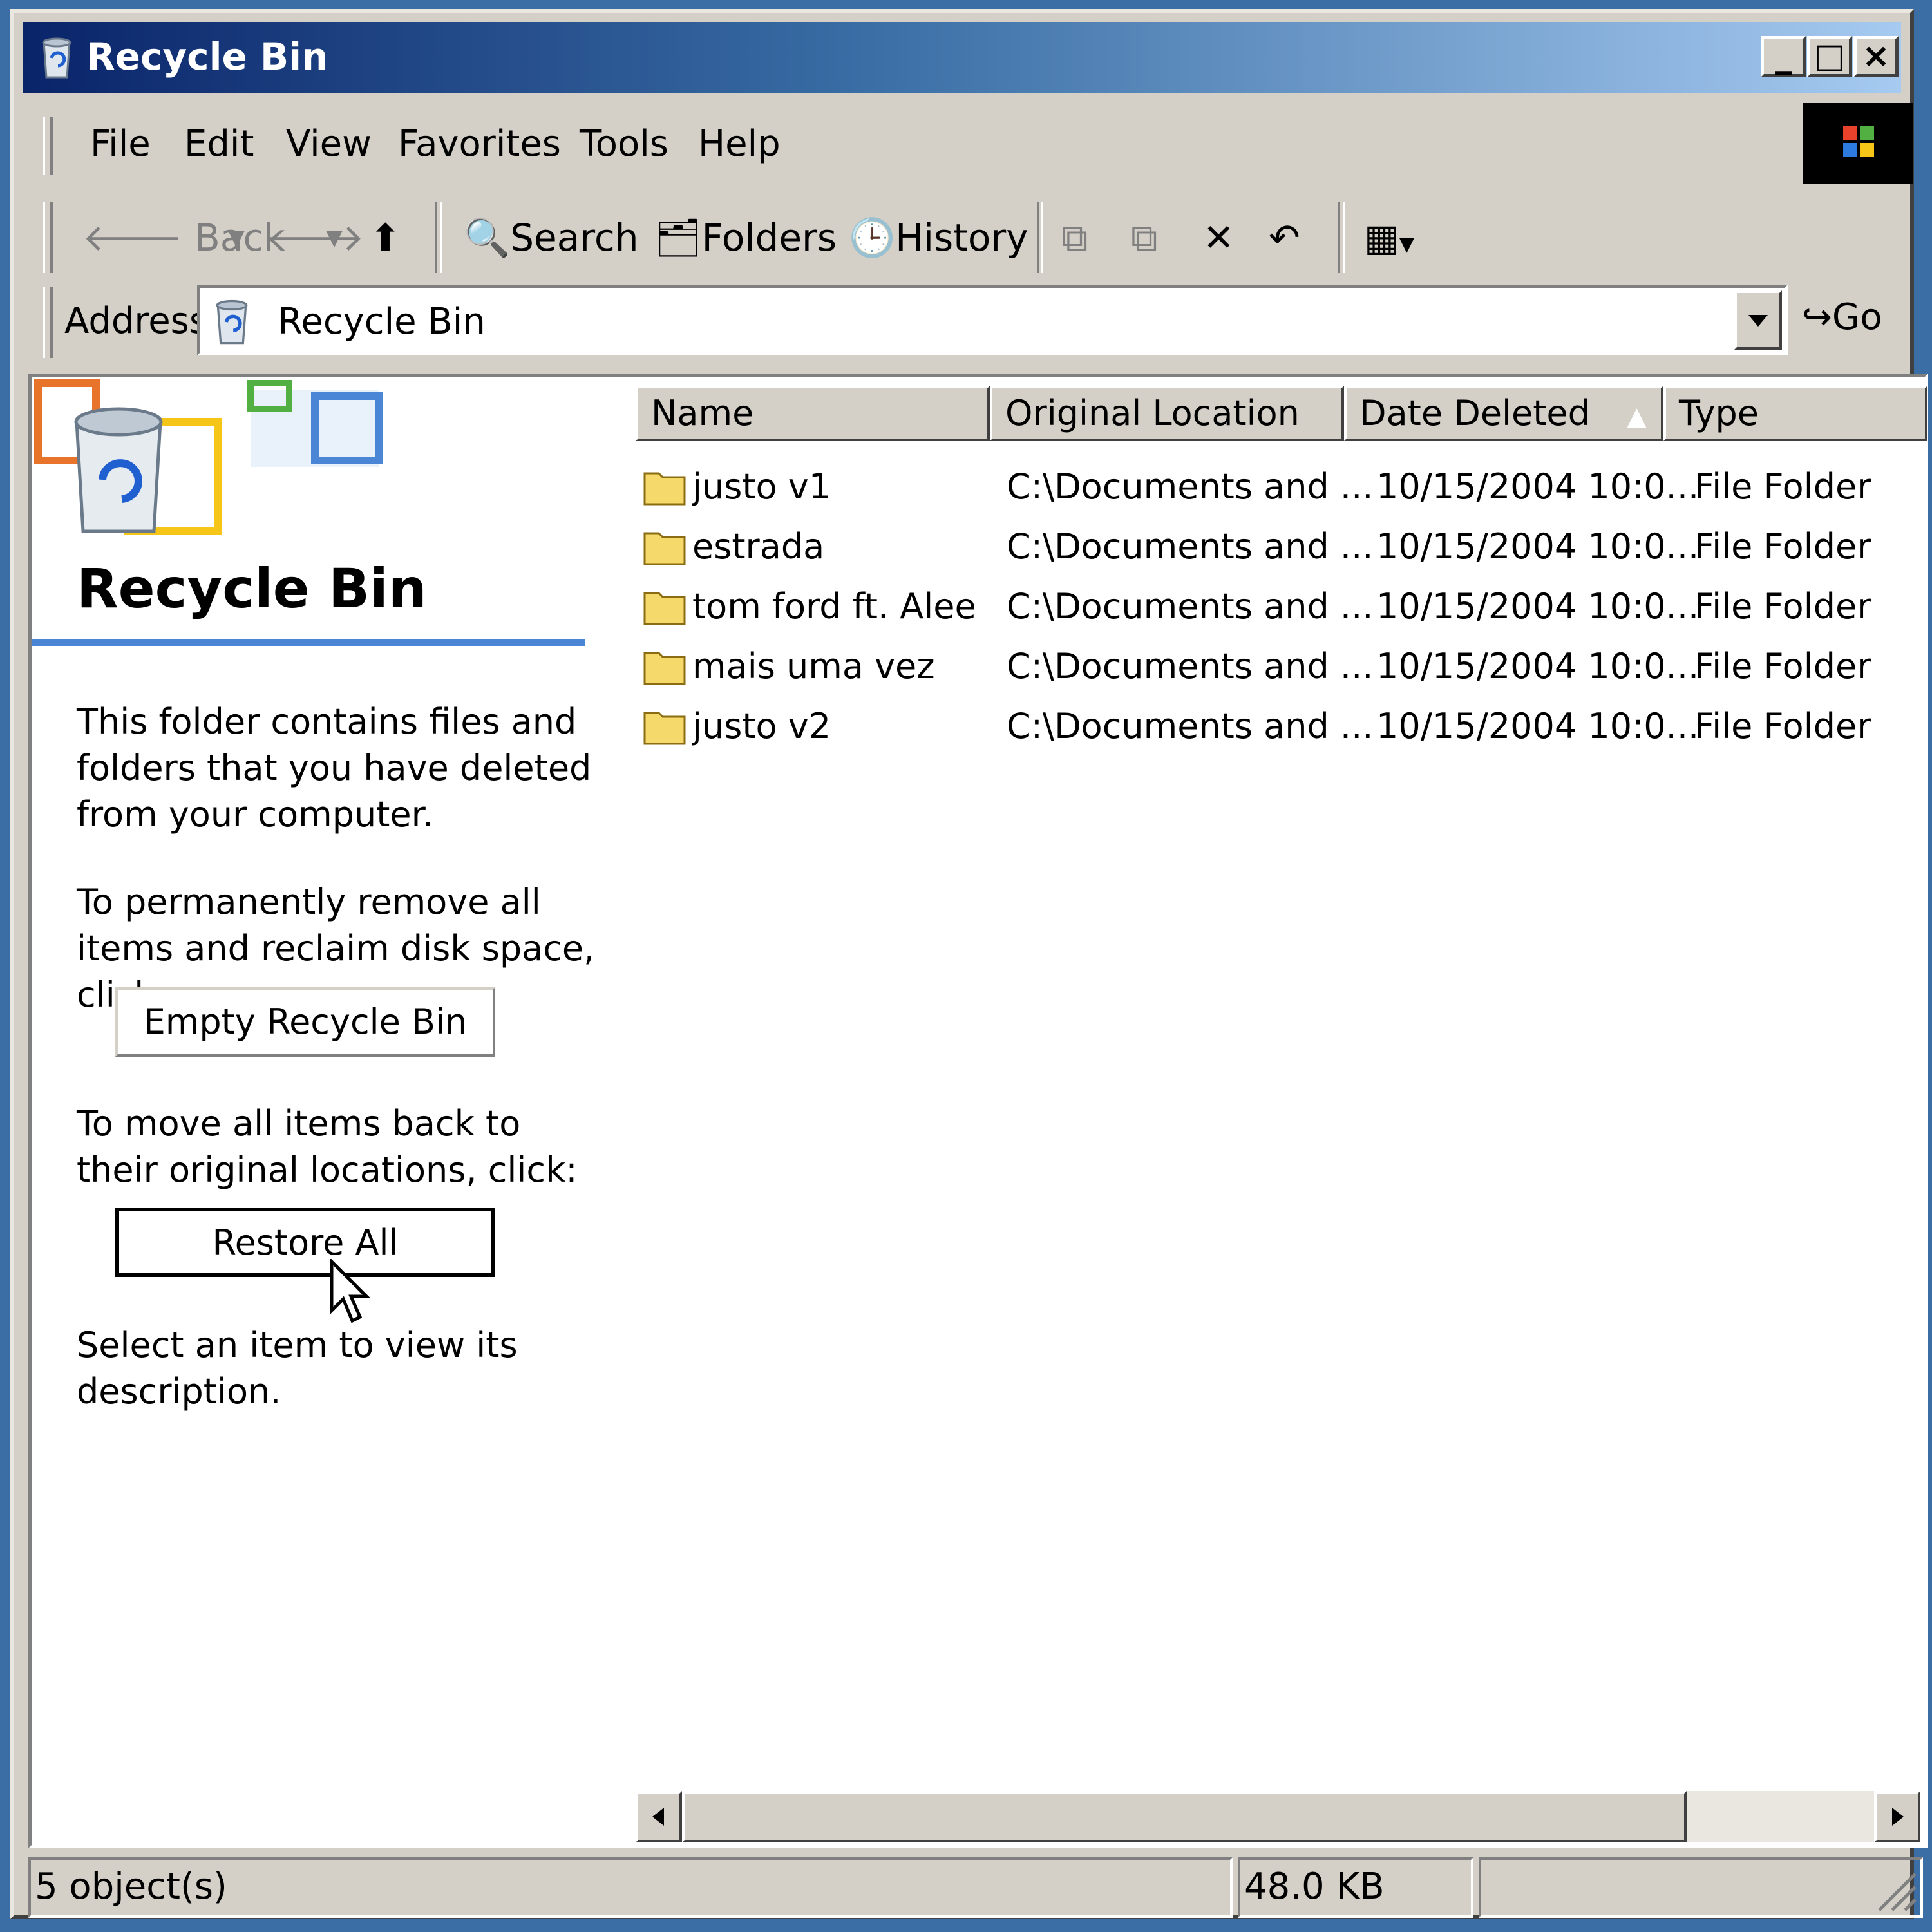  Describe the element at coordinates (136, 321) in the screenshot. I see `address-label: Address` at that location.